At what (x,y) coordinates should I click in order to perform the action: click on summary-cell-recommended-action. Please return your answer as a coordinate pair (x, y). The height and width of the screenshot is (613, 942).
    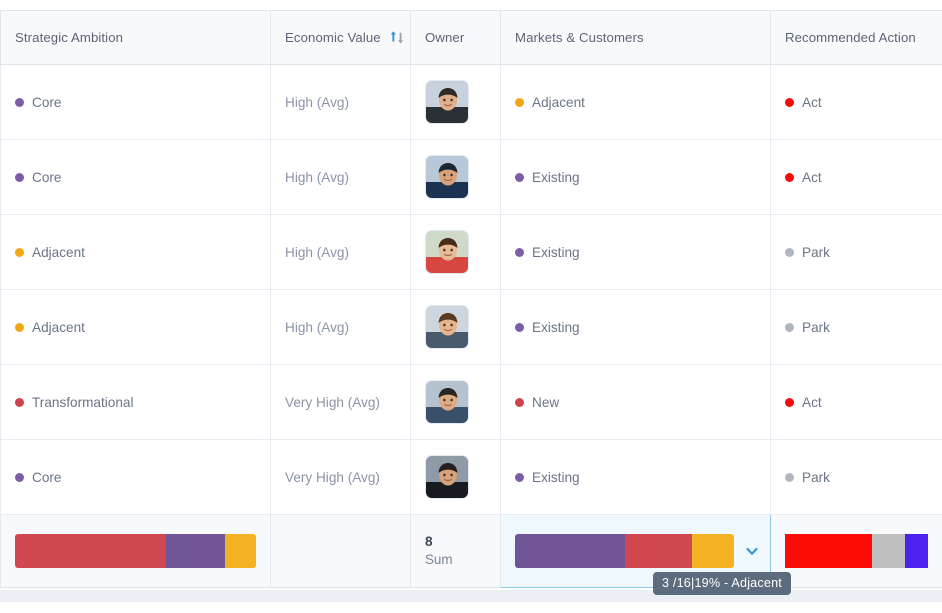
    Looking at the image, I should click on (856, 551).